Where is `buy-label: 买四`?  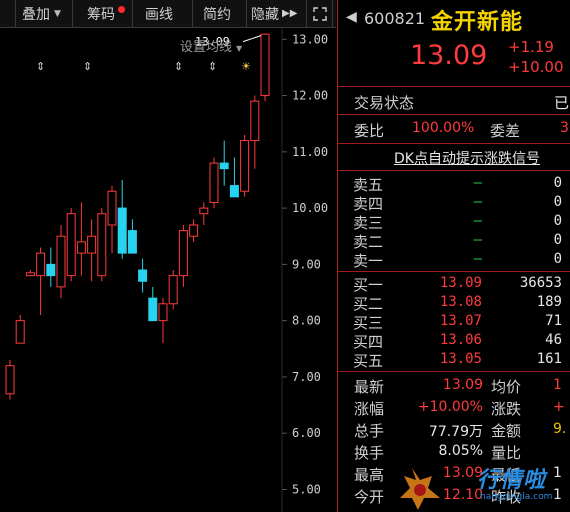
buy-label: 买四 is located at coordinates (368, 342).